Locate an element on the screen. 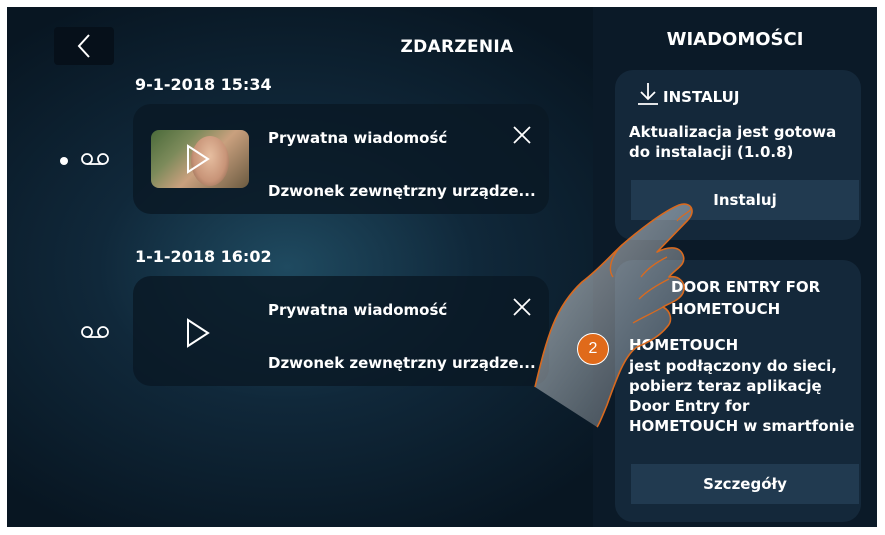  install-button: Instaluj is located at coordinates (745, 200).